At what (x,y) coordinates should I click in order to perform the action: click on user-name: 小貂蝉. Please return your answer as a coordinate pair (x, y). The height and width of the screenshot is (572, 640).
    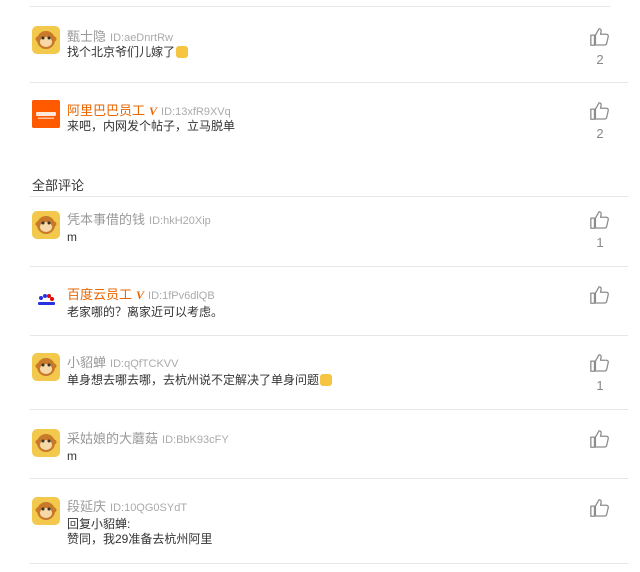
    Looking at the image, I should click on (86, 362).